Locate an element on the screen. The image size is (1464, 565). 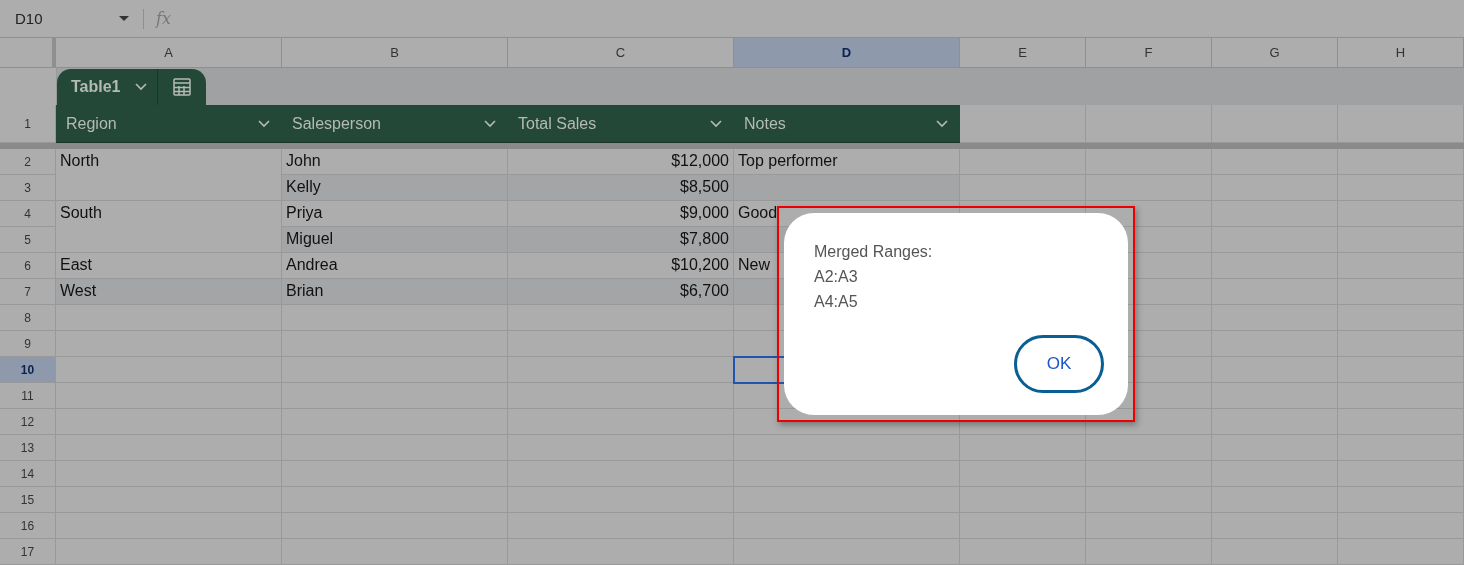
row-number: 15 is located at coordinates (28, 500).